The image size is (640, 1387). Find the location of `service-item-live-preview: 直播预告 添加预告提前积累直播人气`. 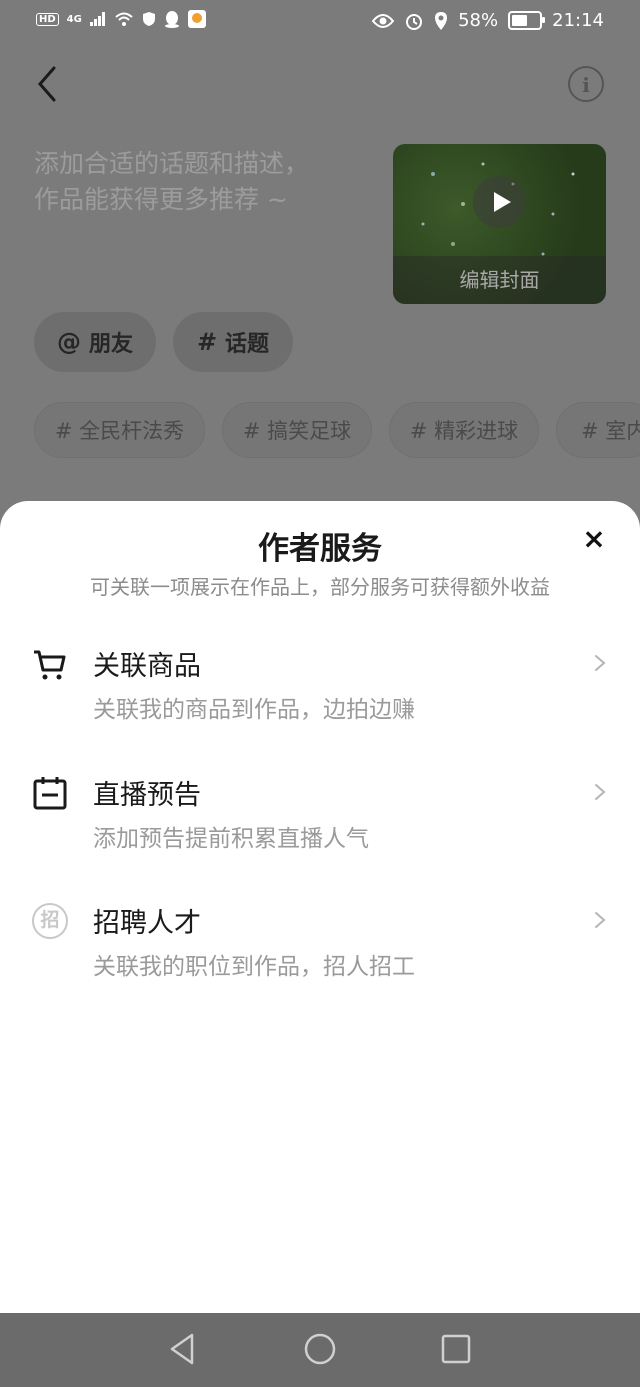

service-item-live-preview: 直播预告 添加预告提前积累直播人气 is located at coordinates (320, 833).